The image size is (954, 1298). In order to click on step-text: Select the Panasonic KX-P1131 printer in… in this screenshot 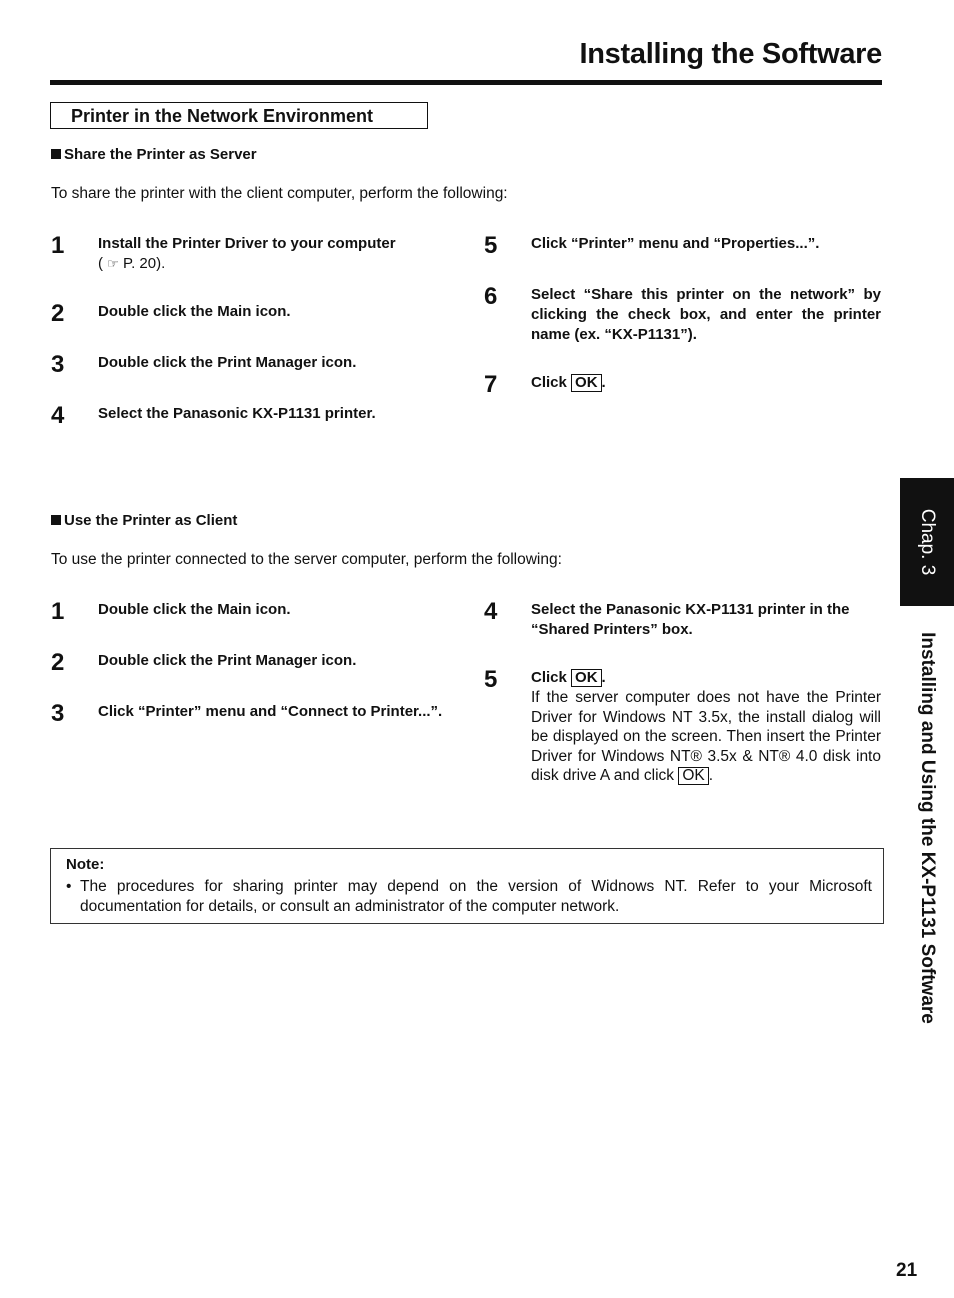, I will do `click(690, 619)`.